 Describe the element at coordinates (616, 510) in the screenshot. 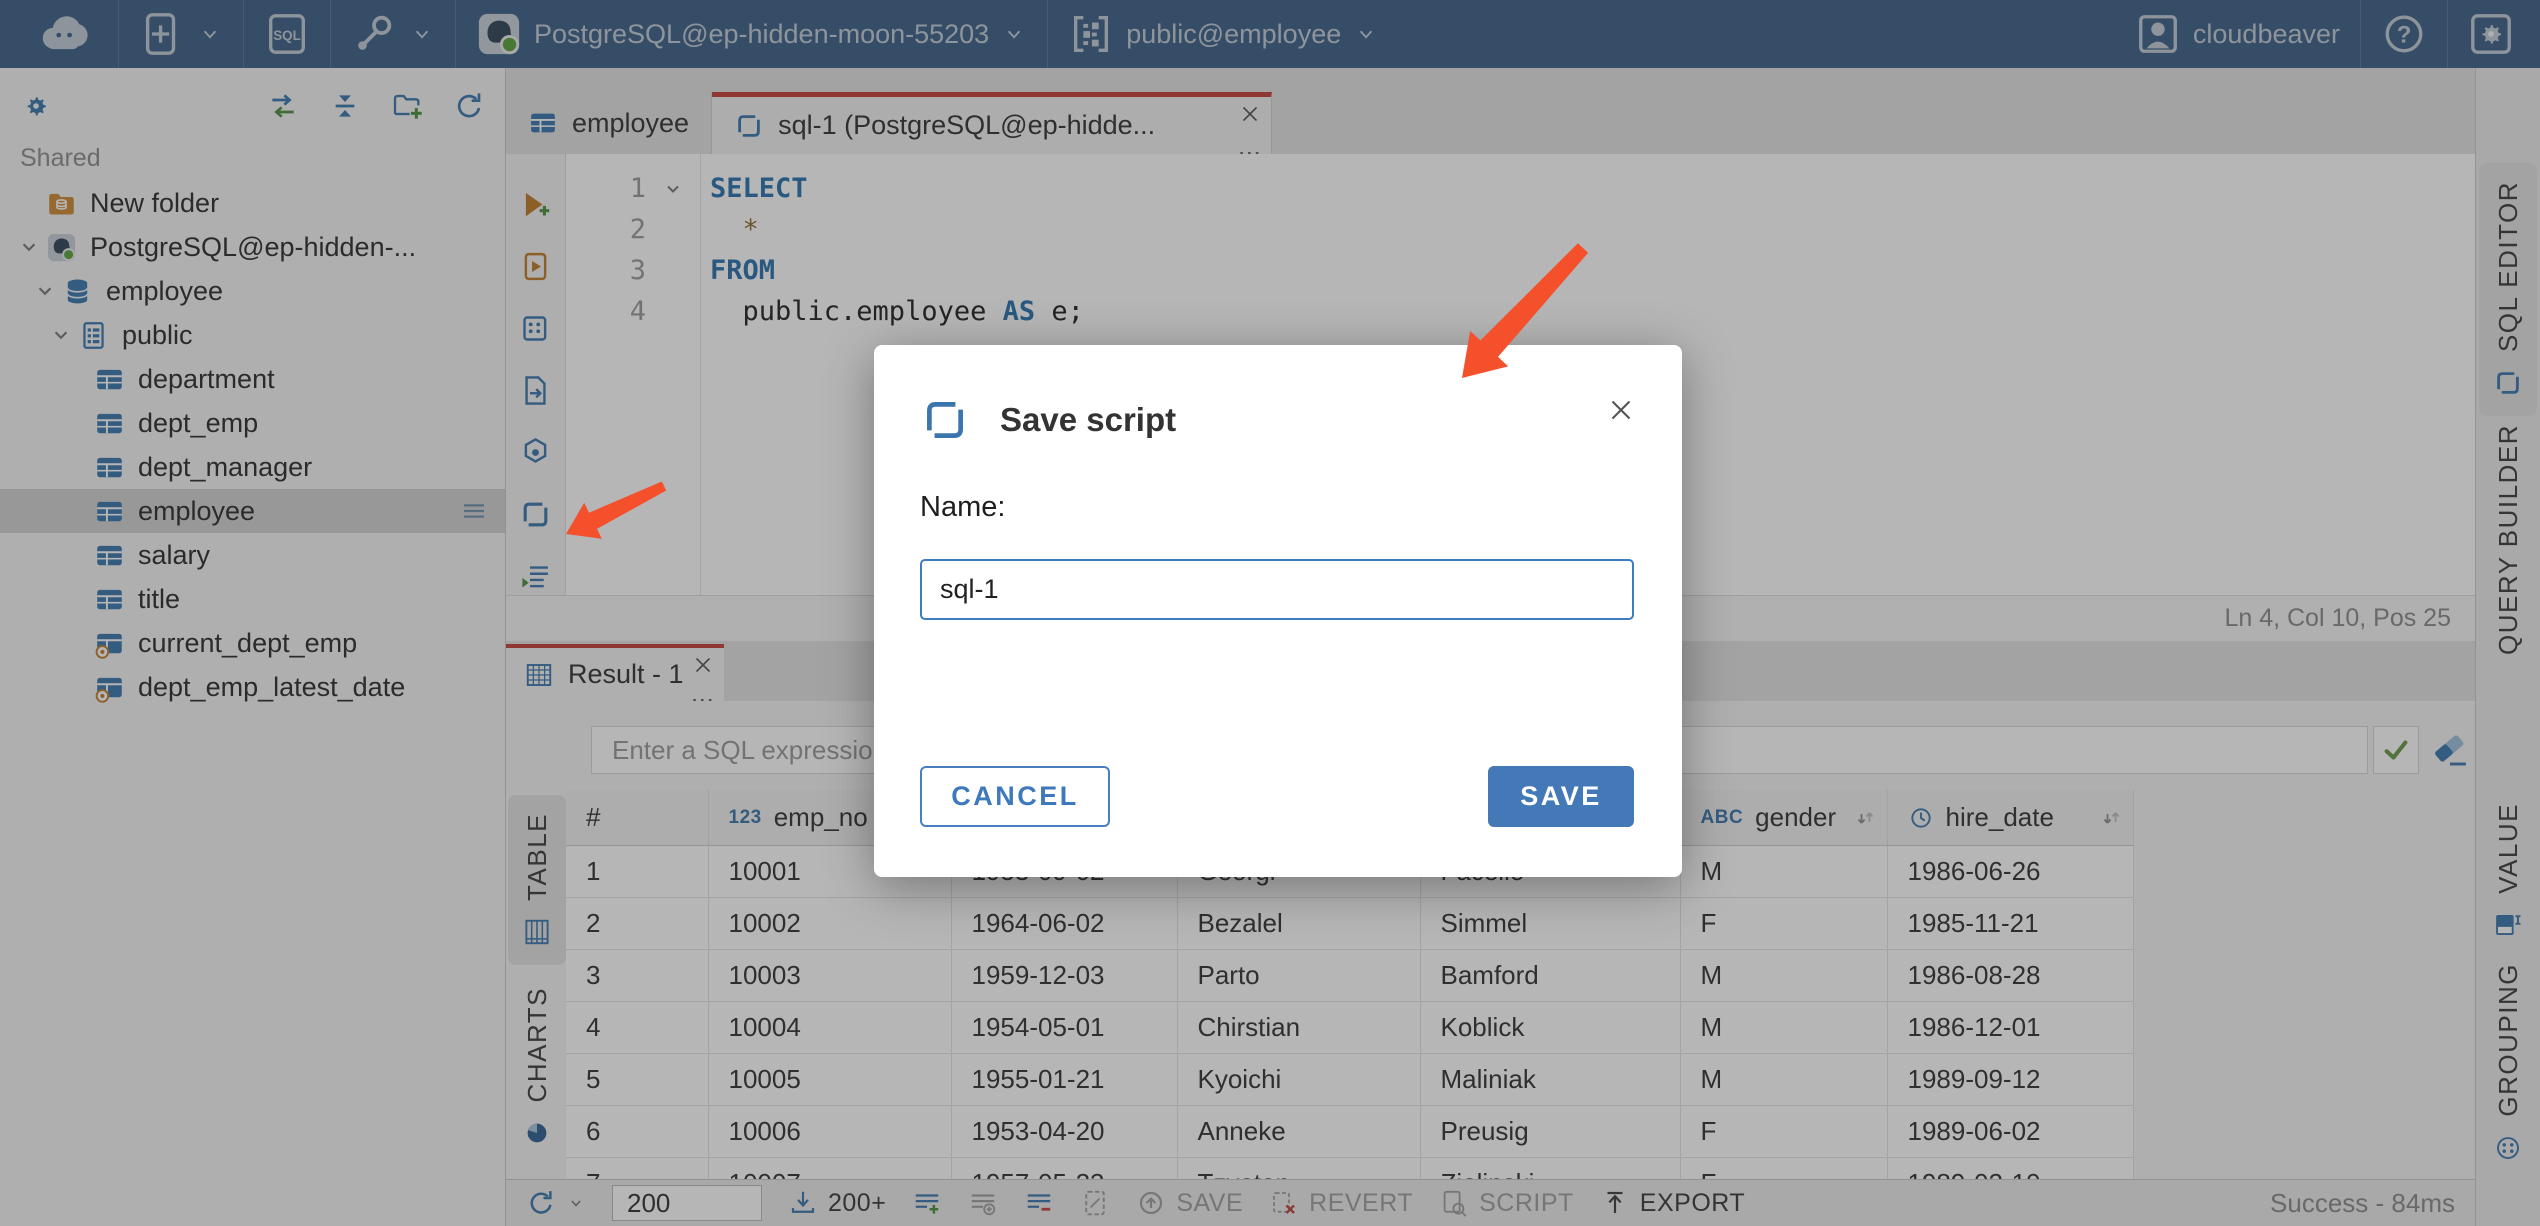

I see `annotation-arrow-small` at that location.